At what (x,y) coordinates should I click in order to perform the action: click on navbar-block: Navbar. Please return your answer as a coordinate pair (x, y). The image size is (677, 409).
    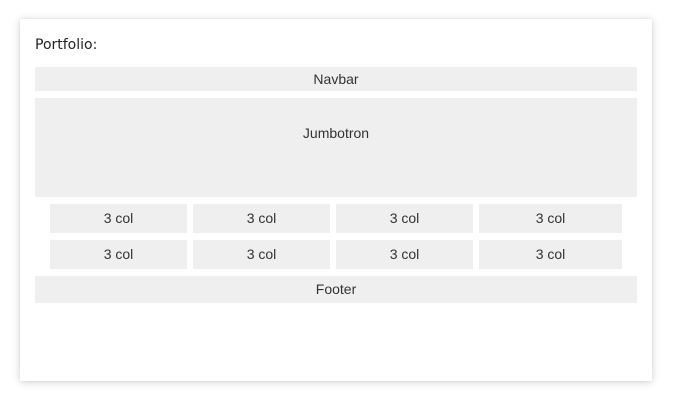
    Looking at the image, I should click on (336, 79).